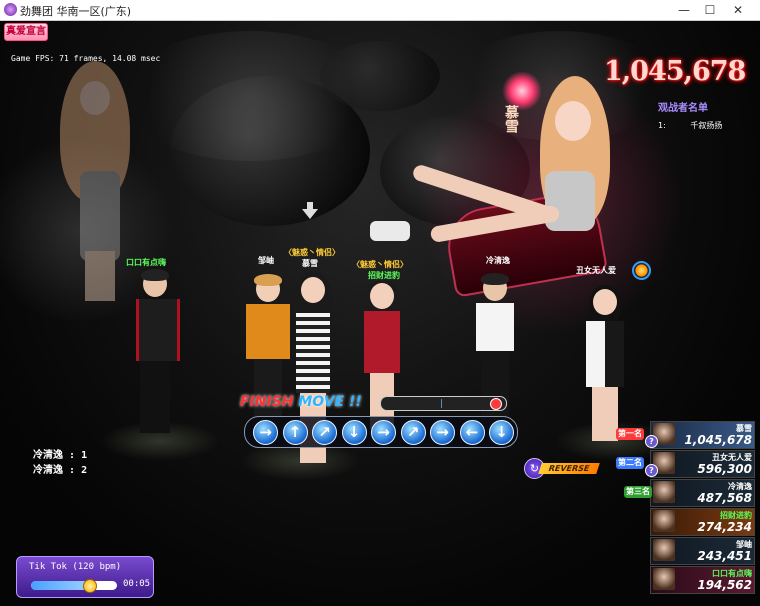  I want to click on arrow-left-icon: ←, so click(472, 432).